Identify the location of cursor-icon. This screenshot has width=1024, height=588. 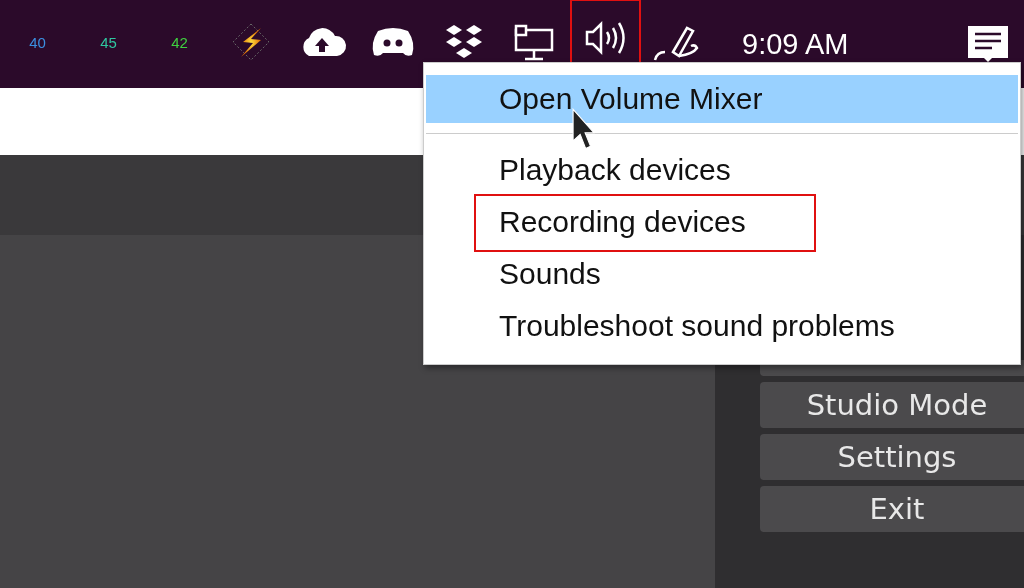
(584, 130).